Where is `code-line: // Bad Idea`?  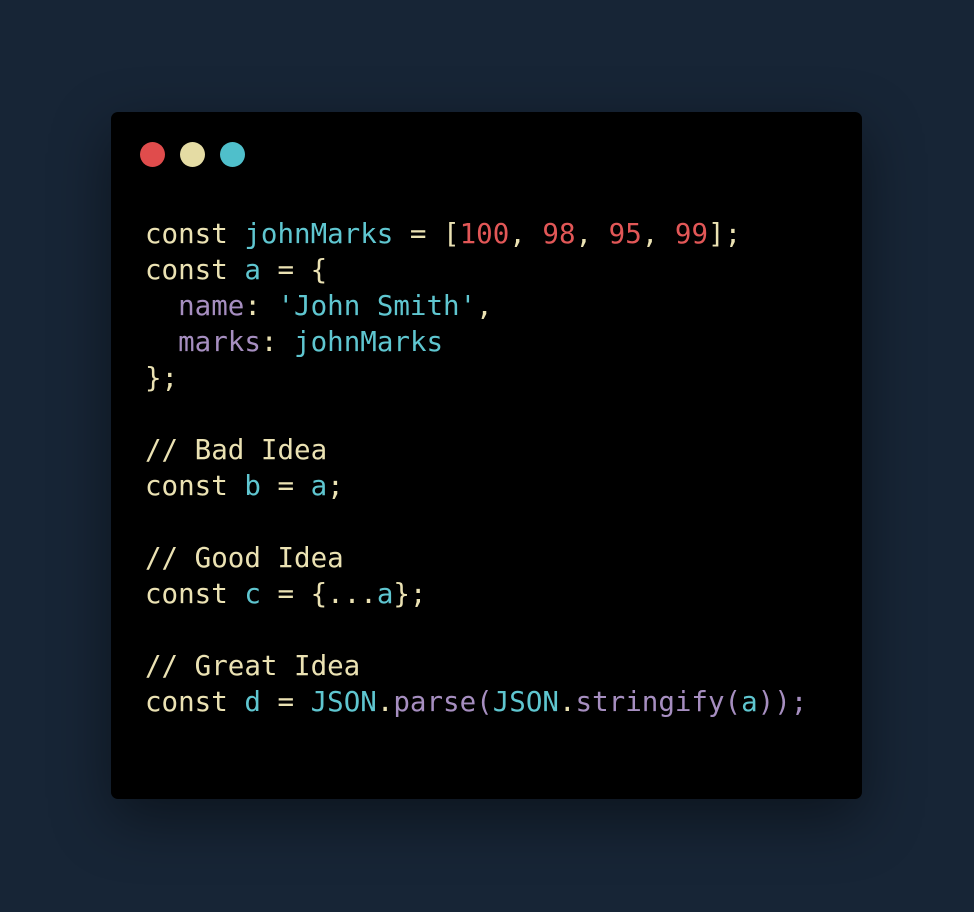 code-line: // Bad Idea is located at coordinates (476, 450).